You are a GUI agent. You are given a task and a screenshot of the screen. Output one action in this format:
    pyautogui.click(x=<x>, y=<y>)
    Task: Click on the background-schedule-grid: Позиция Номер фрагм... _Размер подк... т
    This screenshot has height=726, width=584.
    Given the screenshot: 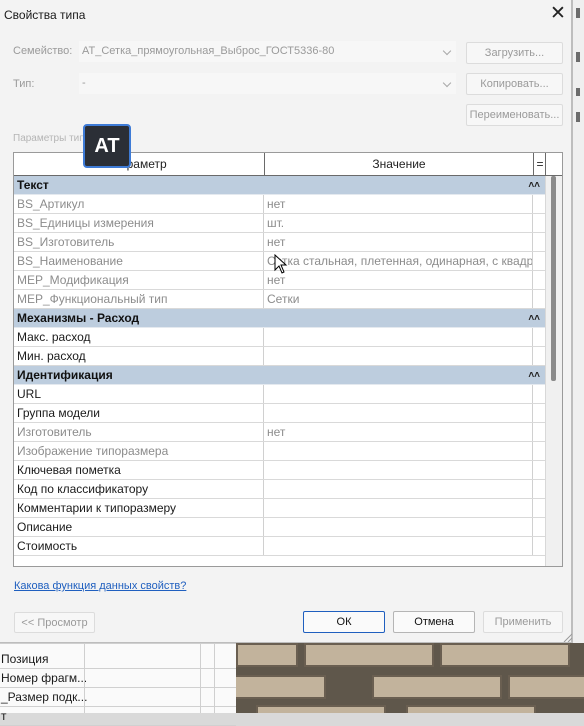 What is the action you would take?
    pyautogui.click(x=118, y=684)
    